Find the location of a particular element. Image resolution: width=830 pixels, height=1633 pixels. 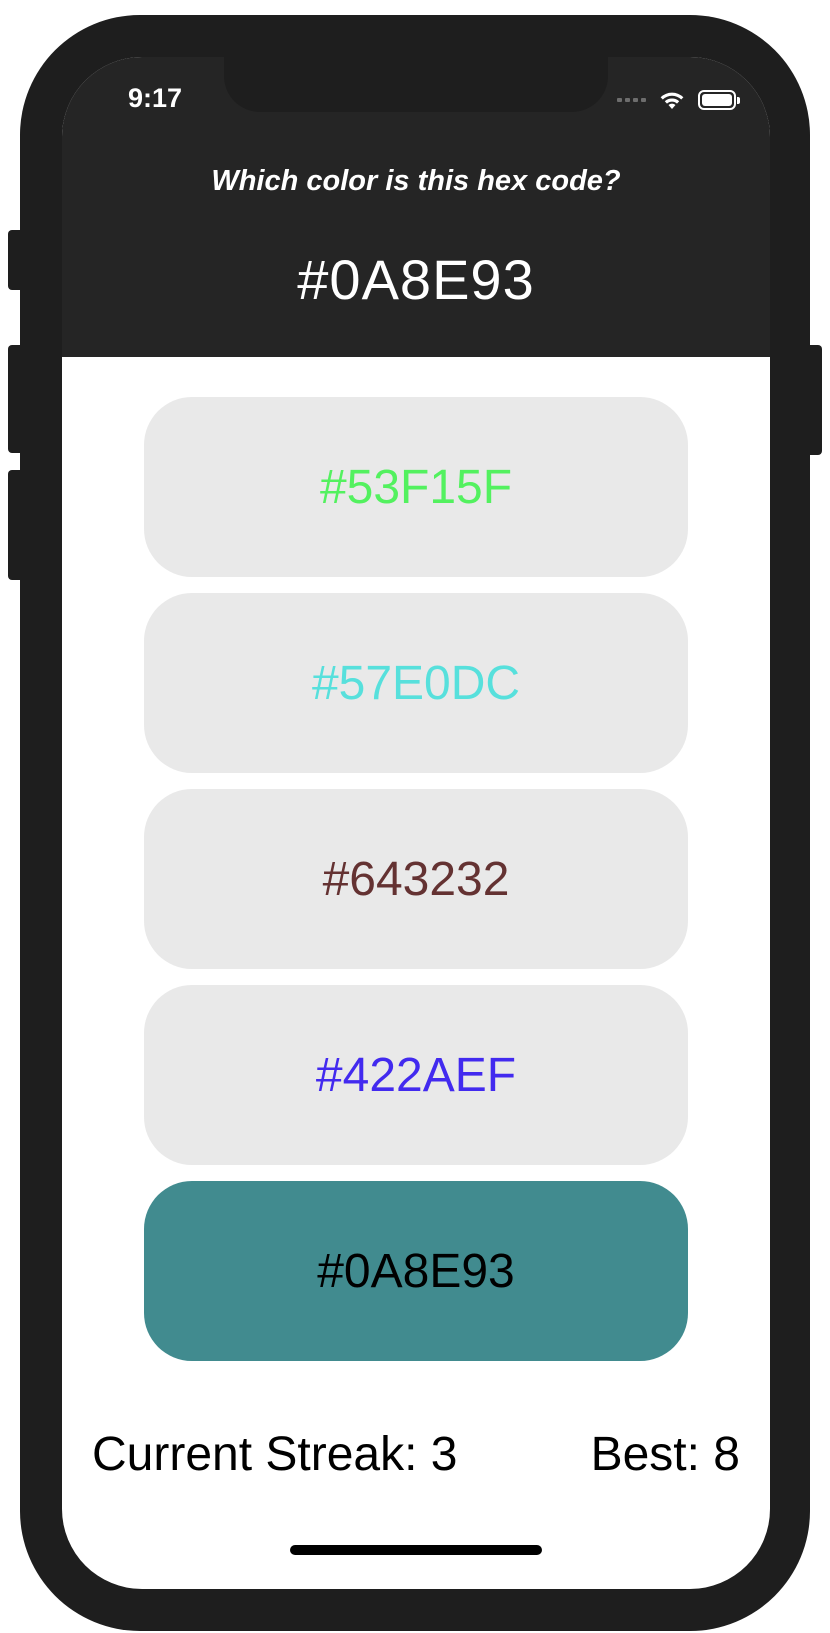

target-hex-code: #0A8E93 is located at coordinates (416, 279).